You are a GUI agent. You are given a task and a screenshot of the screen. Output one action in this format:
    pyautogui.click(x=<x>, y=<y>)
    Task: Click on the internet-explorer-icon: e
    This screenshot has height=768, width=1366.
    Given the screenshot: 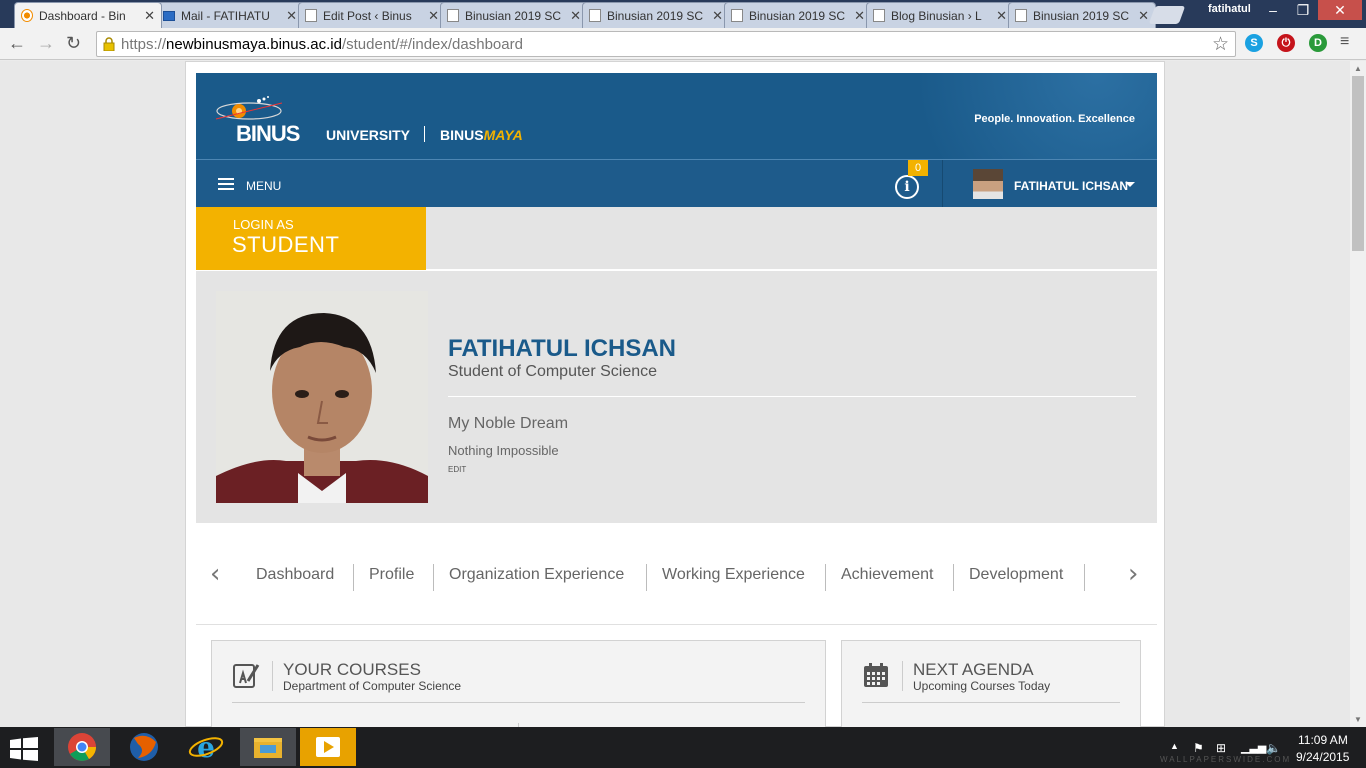 What is the action you would take?
    pyautogui.click(x=206, y=747)
    